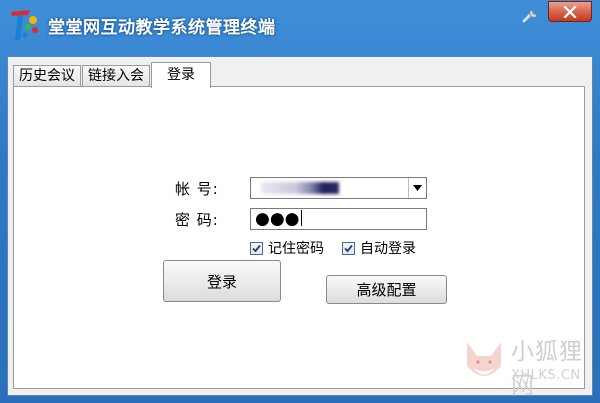 The width and height of the screenshot is (600, 403). I want to click on login-button: 登录, so click(222, 281).